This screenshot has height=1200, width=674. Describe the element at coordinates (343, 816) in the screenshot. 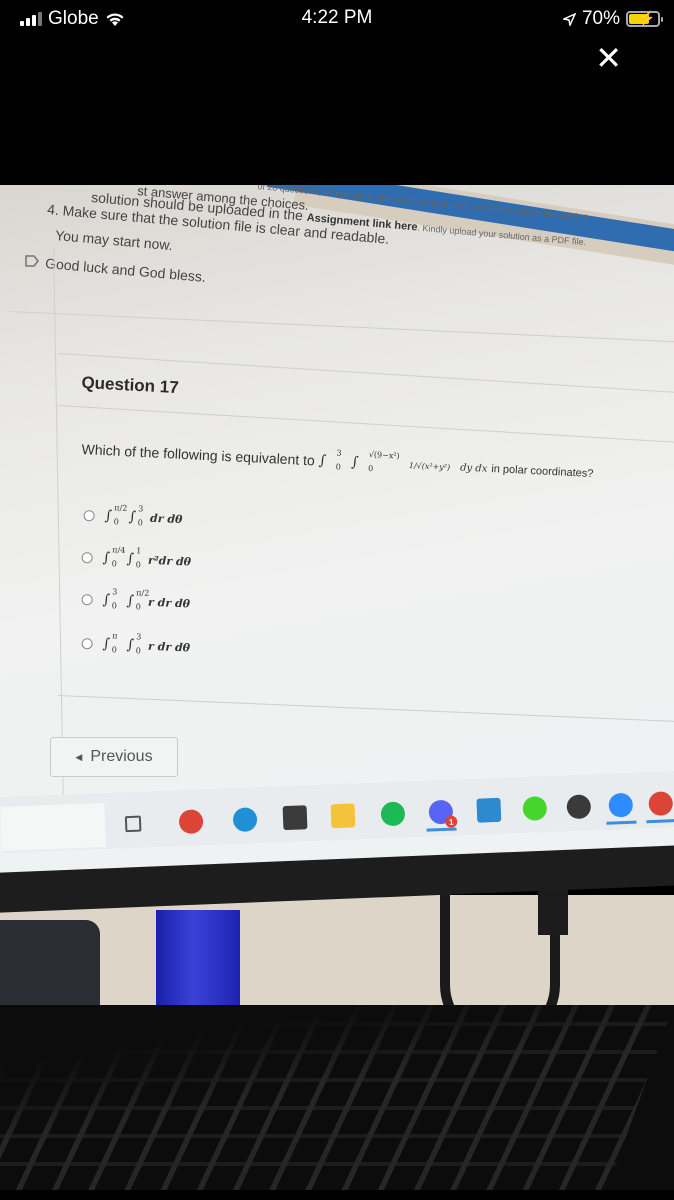

I see `file-explorer-icon` at that location.